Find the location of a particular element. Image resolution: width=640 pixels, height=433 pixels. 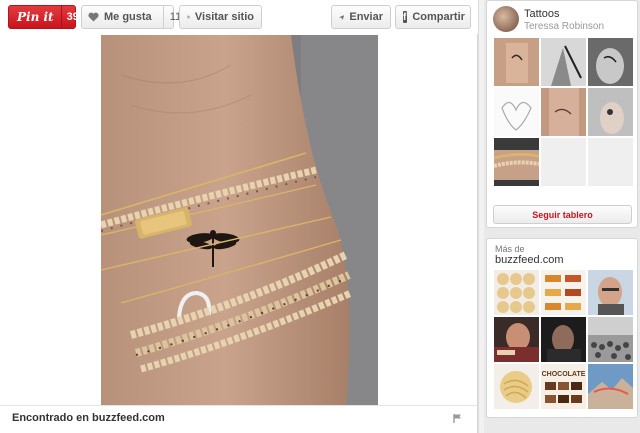

pin-it-button: Pin it 39 is located at coordinates (43, 17).